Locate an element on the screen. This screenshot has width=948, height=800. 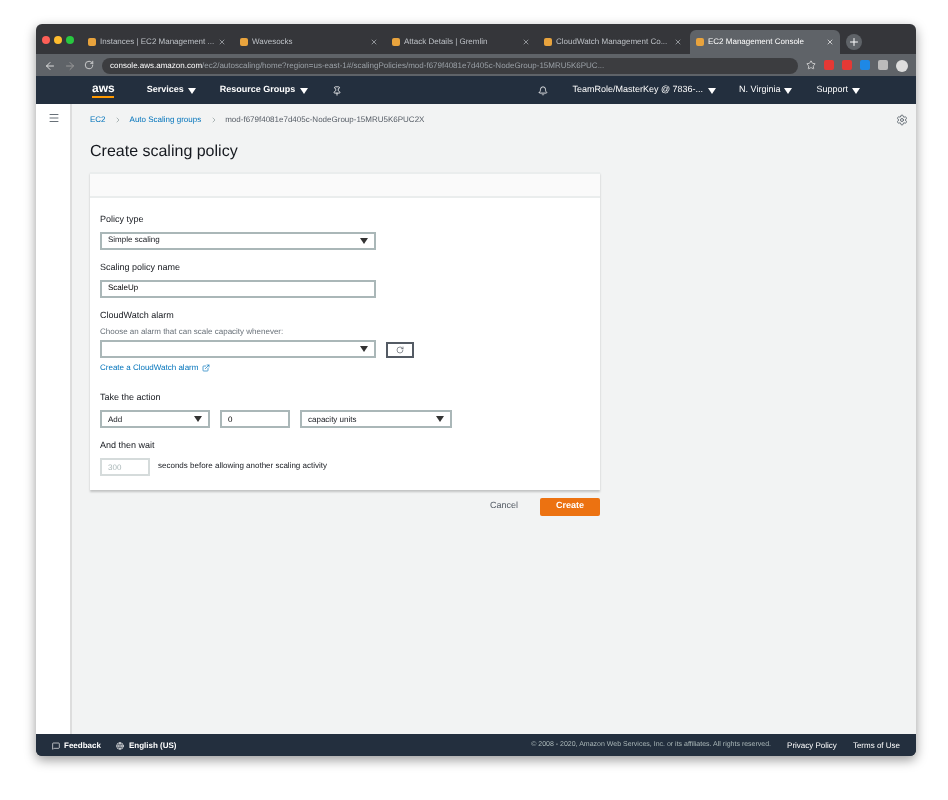
star-icon is located at coordinates (811, 65).